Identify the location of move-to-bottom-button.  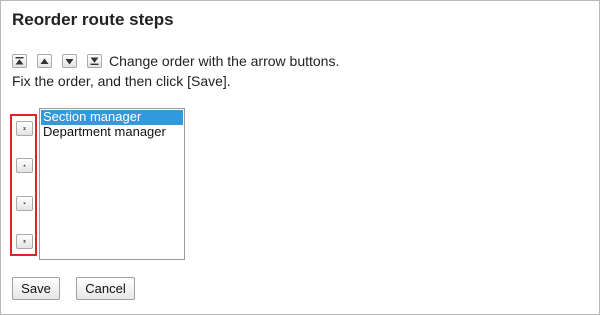
(24, 241).